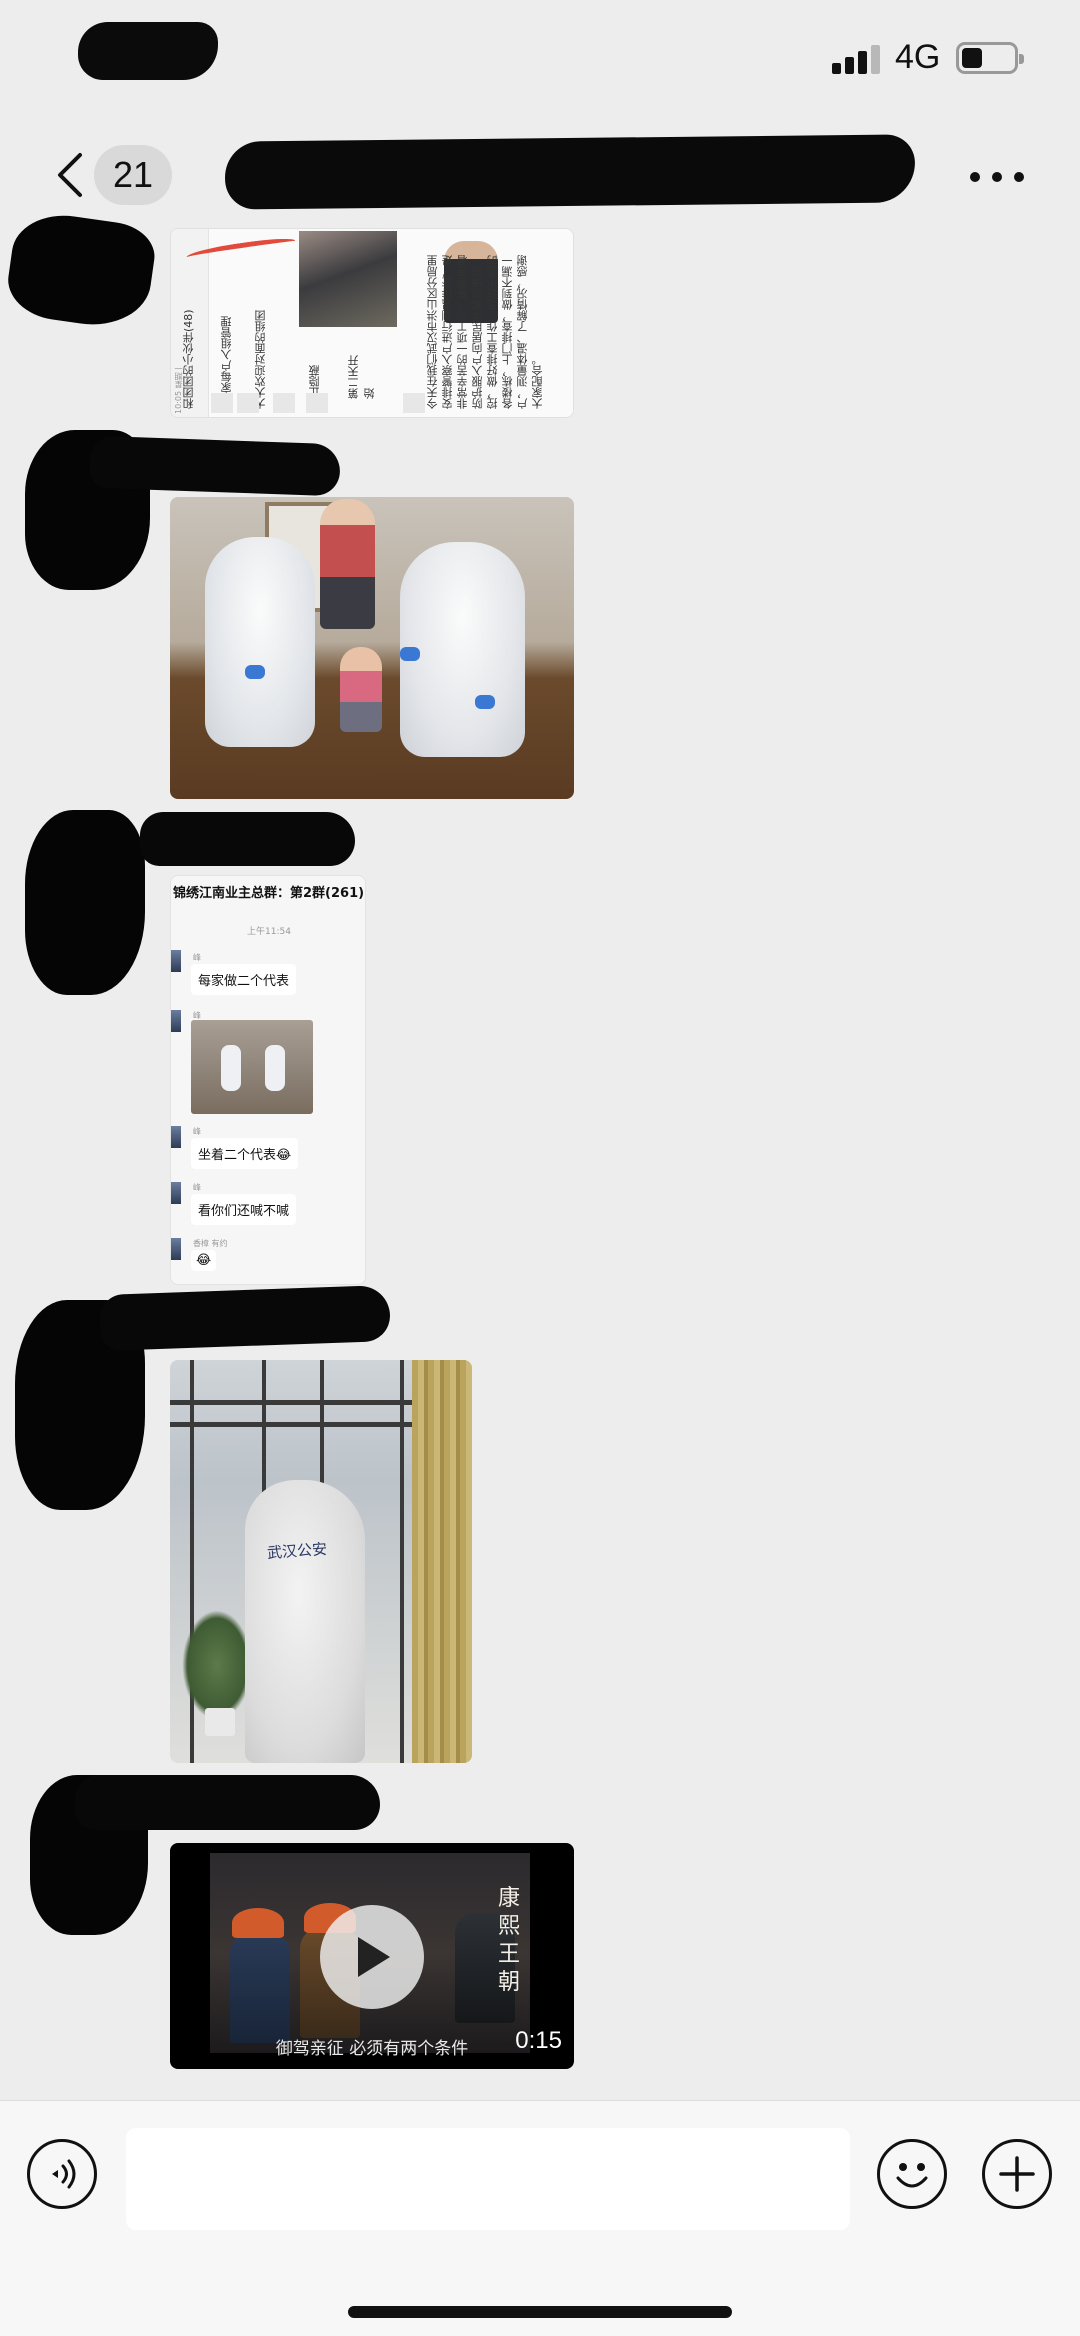 This screenshot has width=1080, height=2336. I want to click on video-caption: 御驾亲征 必须有两个条件, so click(372, 2049).